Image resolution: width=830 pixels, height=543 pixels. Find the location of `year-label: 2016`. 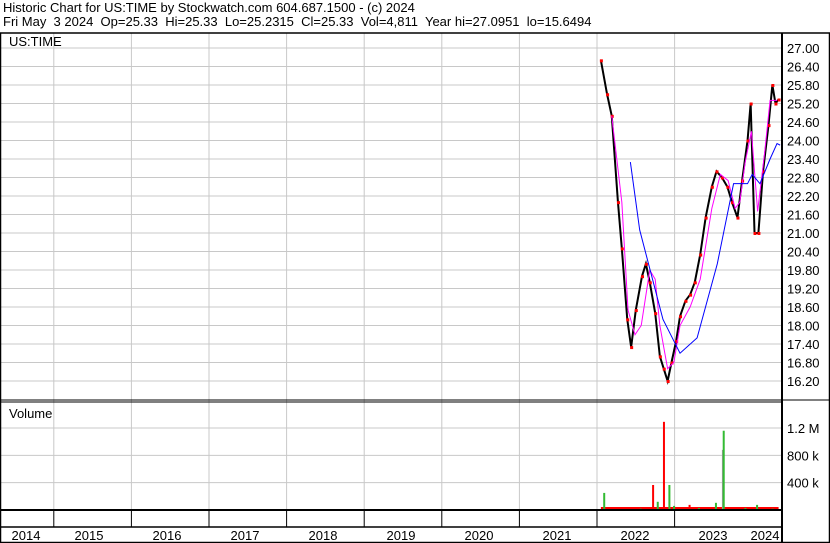

year-label: 2016 is located at coordinates (167, 535).